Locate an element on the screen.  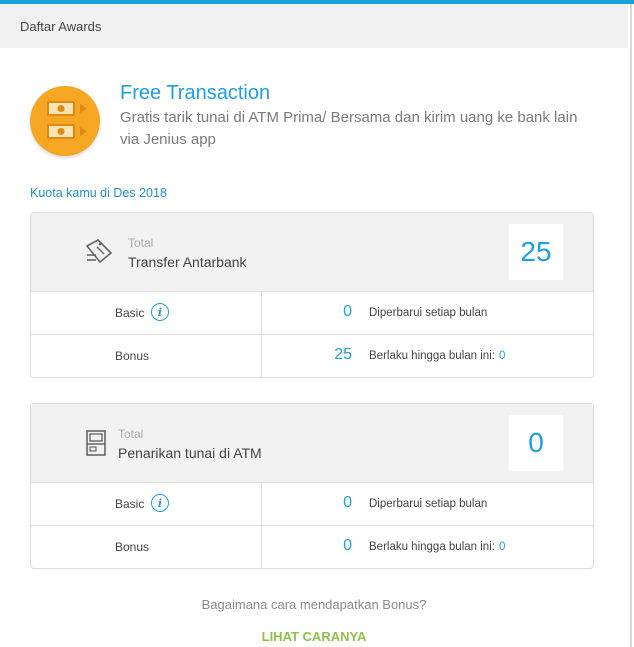
card-header: Total Penarikan tunai di ATM 0 is located at coordinates (312, 443).